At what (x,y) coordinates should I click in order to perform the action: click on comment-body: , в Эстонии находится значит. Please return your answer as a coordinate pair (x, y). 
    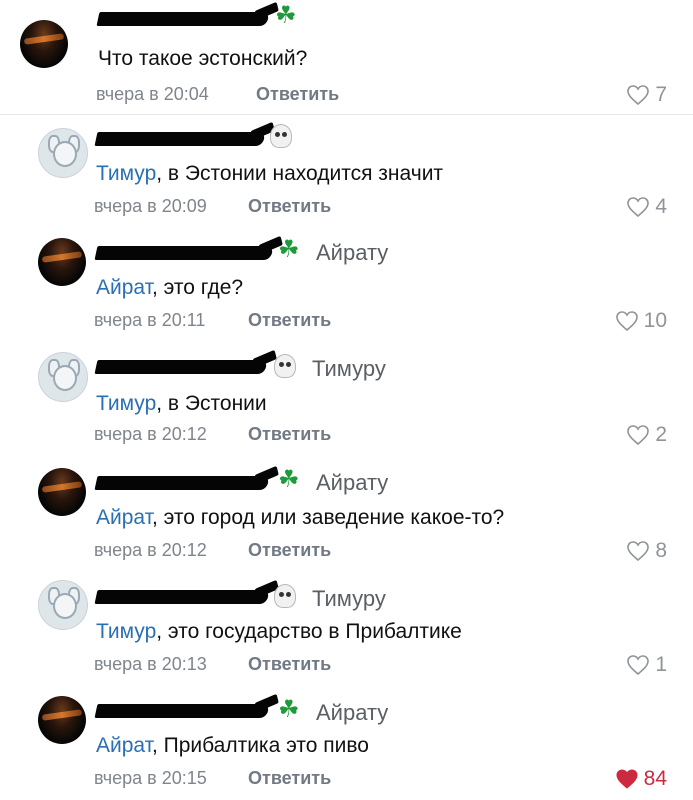
    Looking at the image, I should click on (300, 173).